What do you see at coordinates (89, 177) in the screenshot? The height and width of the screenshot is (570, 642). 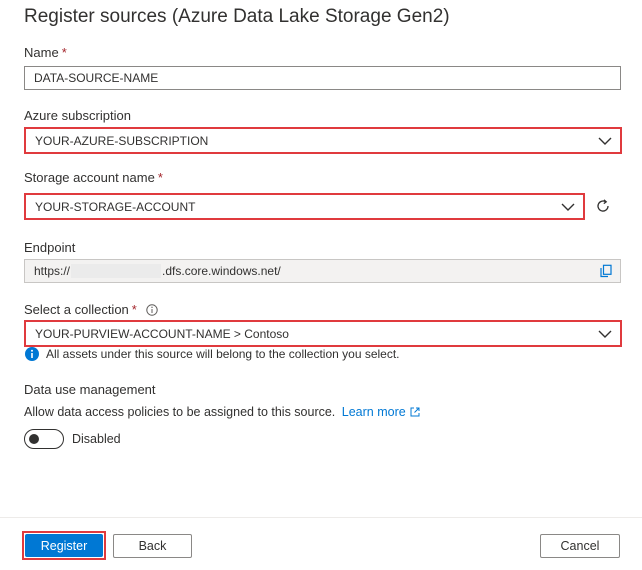 I see `storage-account-label-text: Storage account name` at bounding box center [89, 177].